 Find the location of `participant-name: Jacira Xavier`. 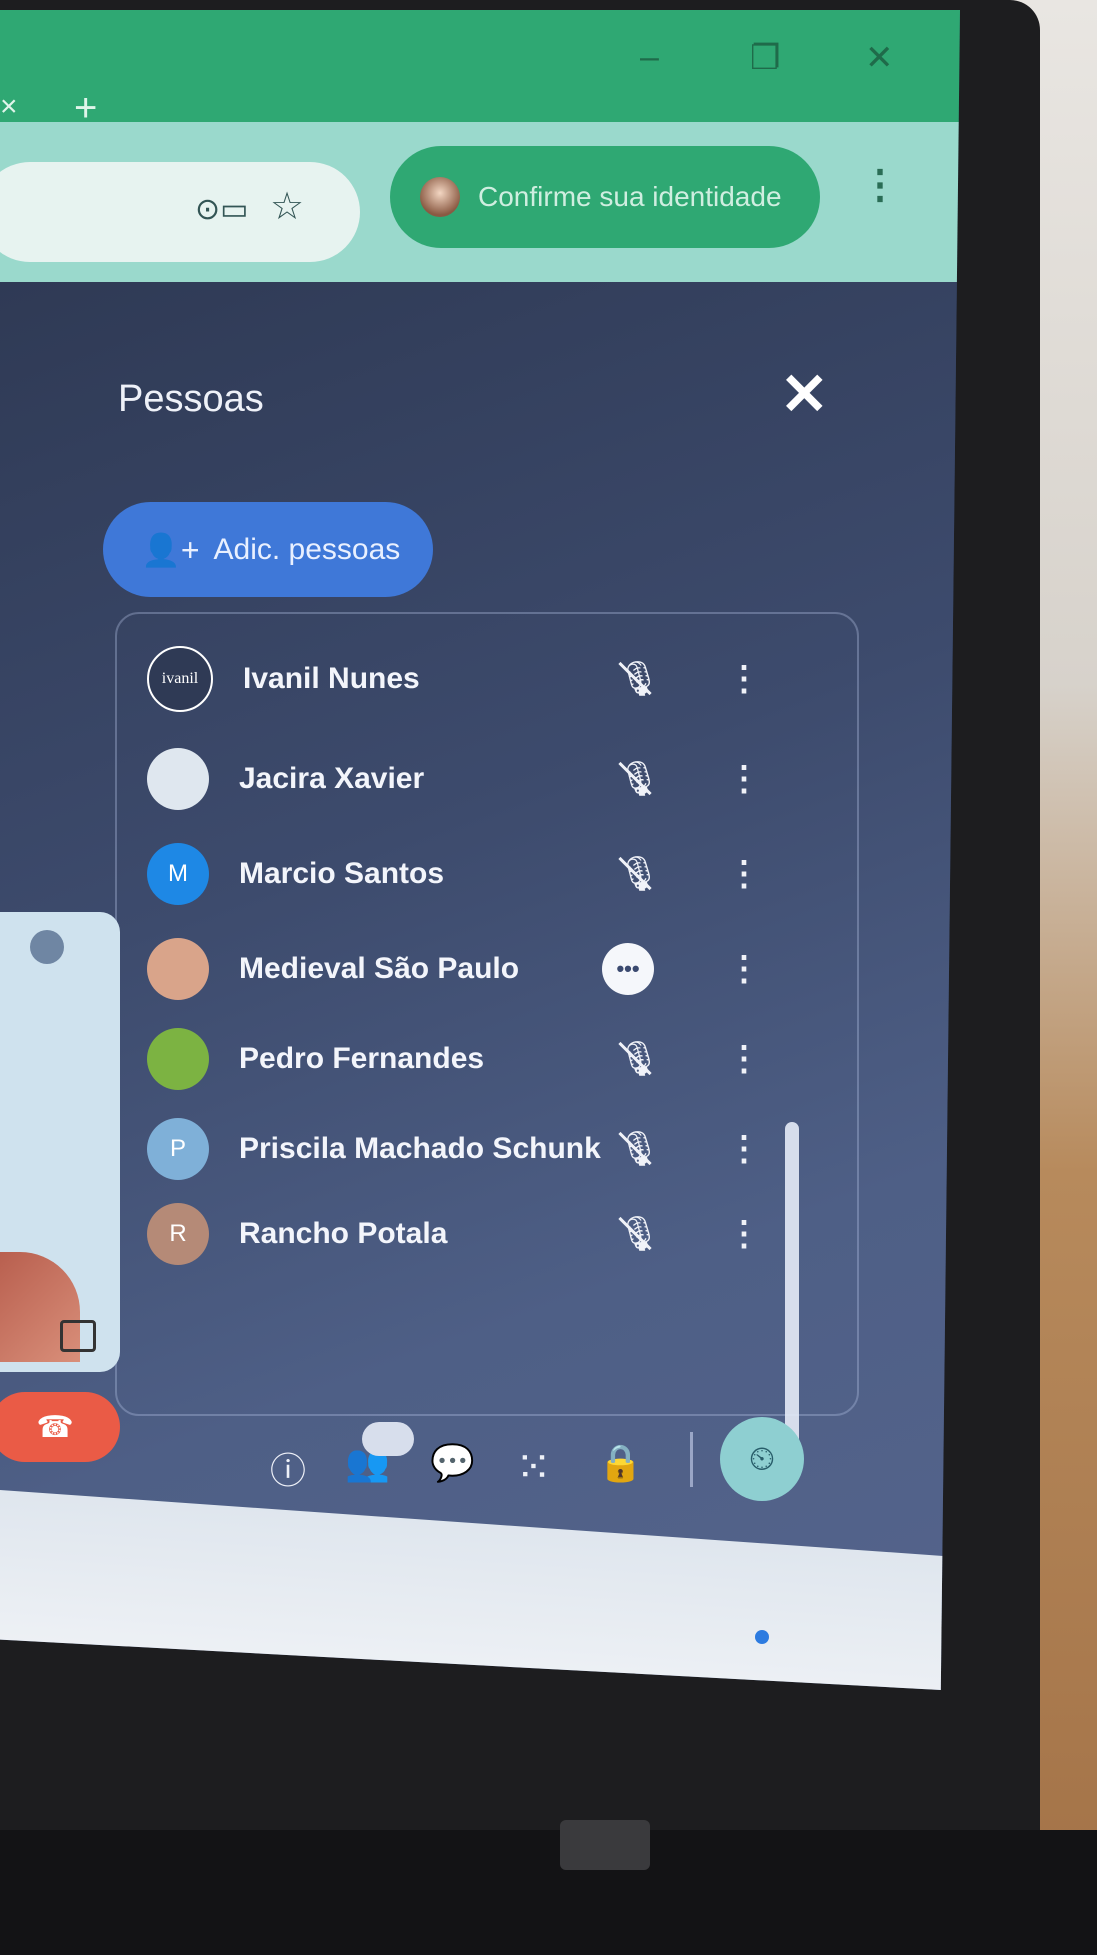

participant-name: Jacira Xavier is located at coordinates (332, 778).